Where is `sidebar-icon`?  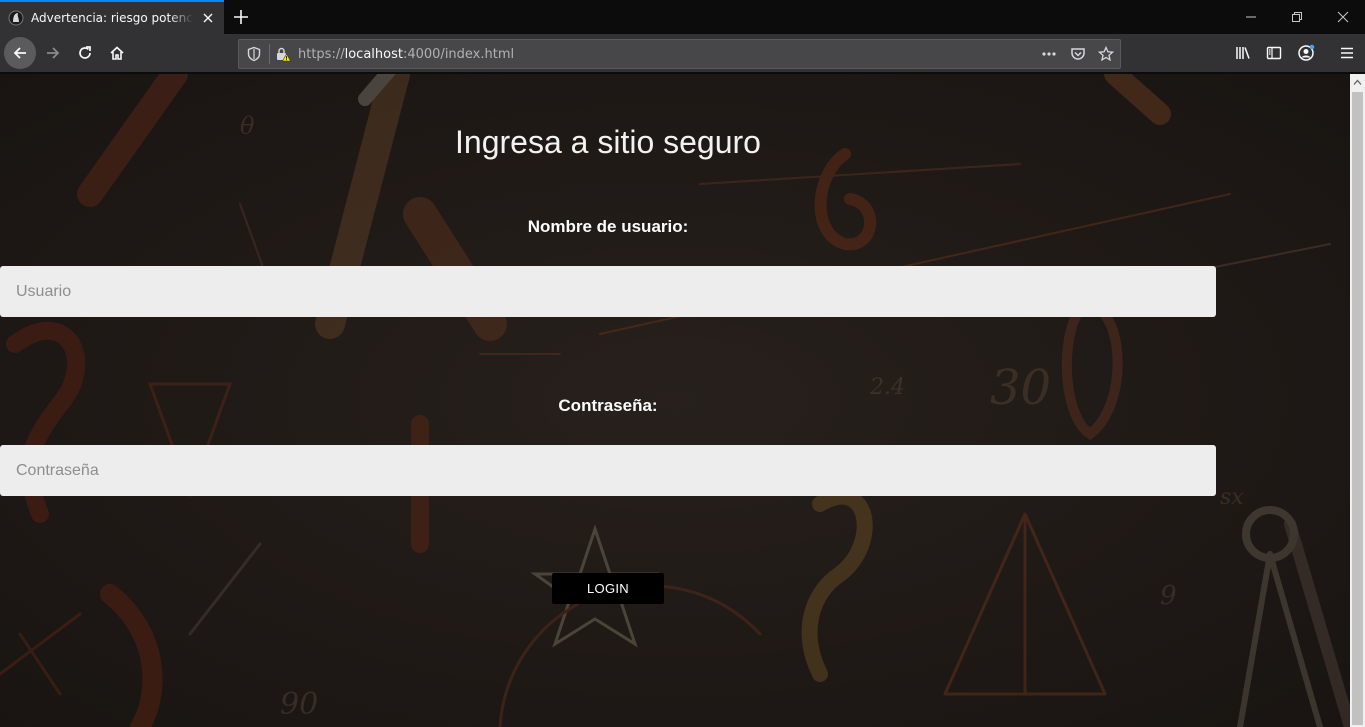 sidebar-icon is located at coordinates (1274, 53).